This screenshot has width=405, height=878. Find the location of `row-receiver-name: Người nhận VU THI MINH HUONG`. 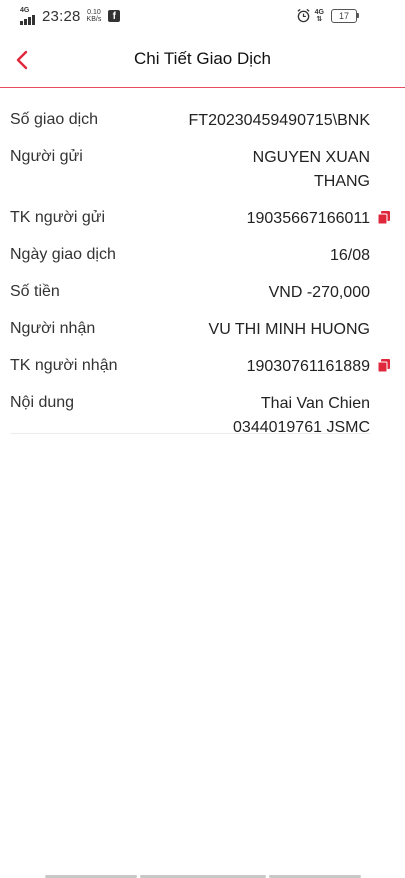

row-receiver-name: Người nhận VU THI MINH HUONG is located at coordinates (190, 329).